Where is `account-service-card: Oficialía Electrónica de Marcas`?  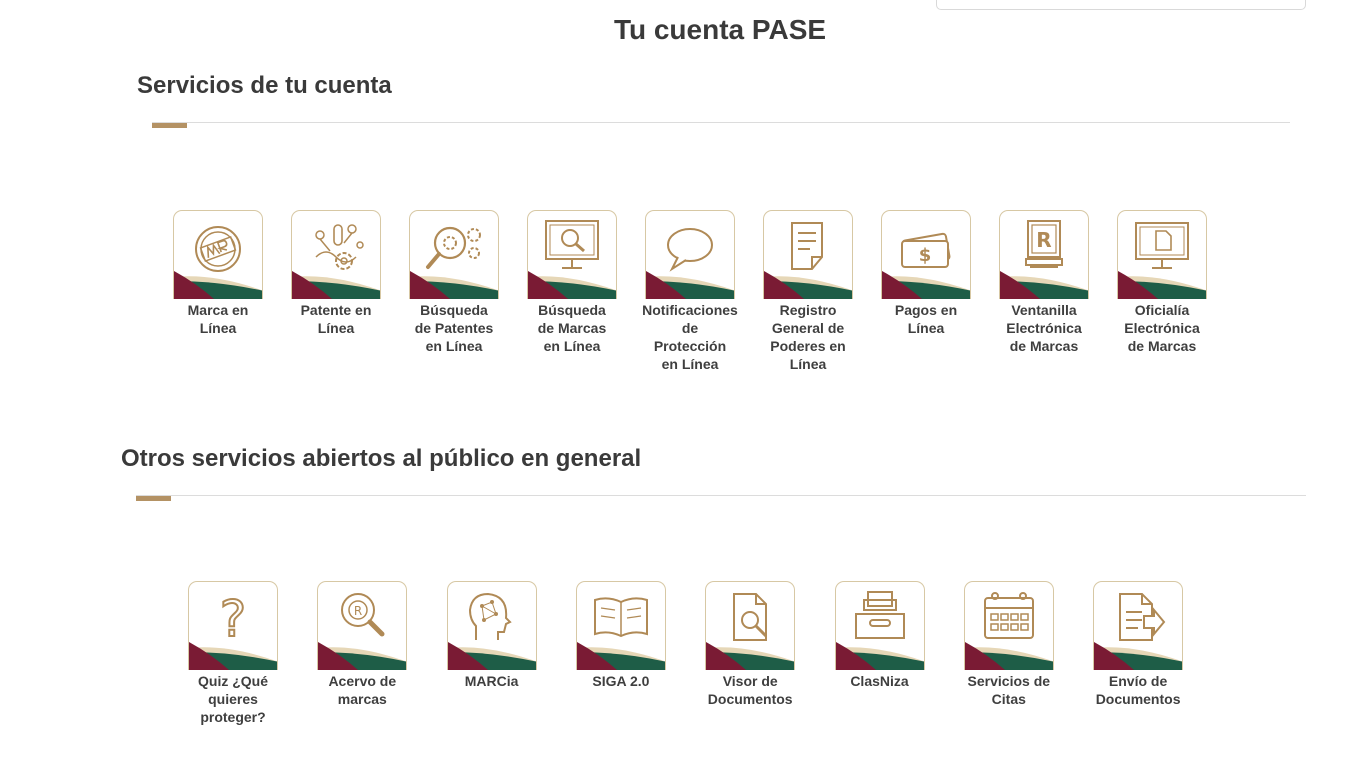
account-service-card: Oficialía Electrónica de Marcas is located at coordinates (1163, 282).